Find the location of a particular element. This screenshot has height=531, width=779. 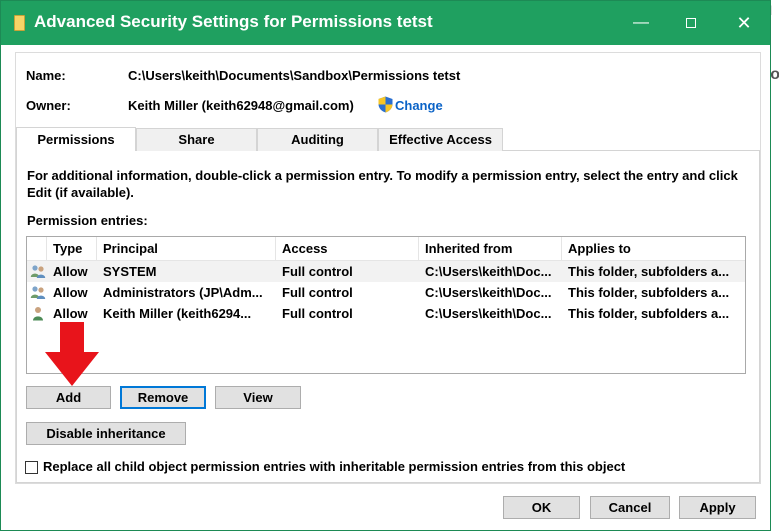

column-header-applies-to: Applies to is located at coordinates (653, 249).